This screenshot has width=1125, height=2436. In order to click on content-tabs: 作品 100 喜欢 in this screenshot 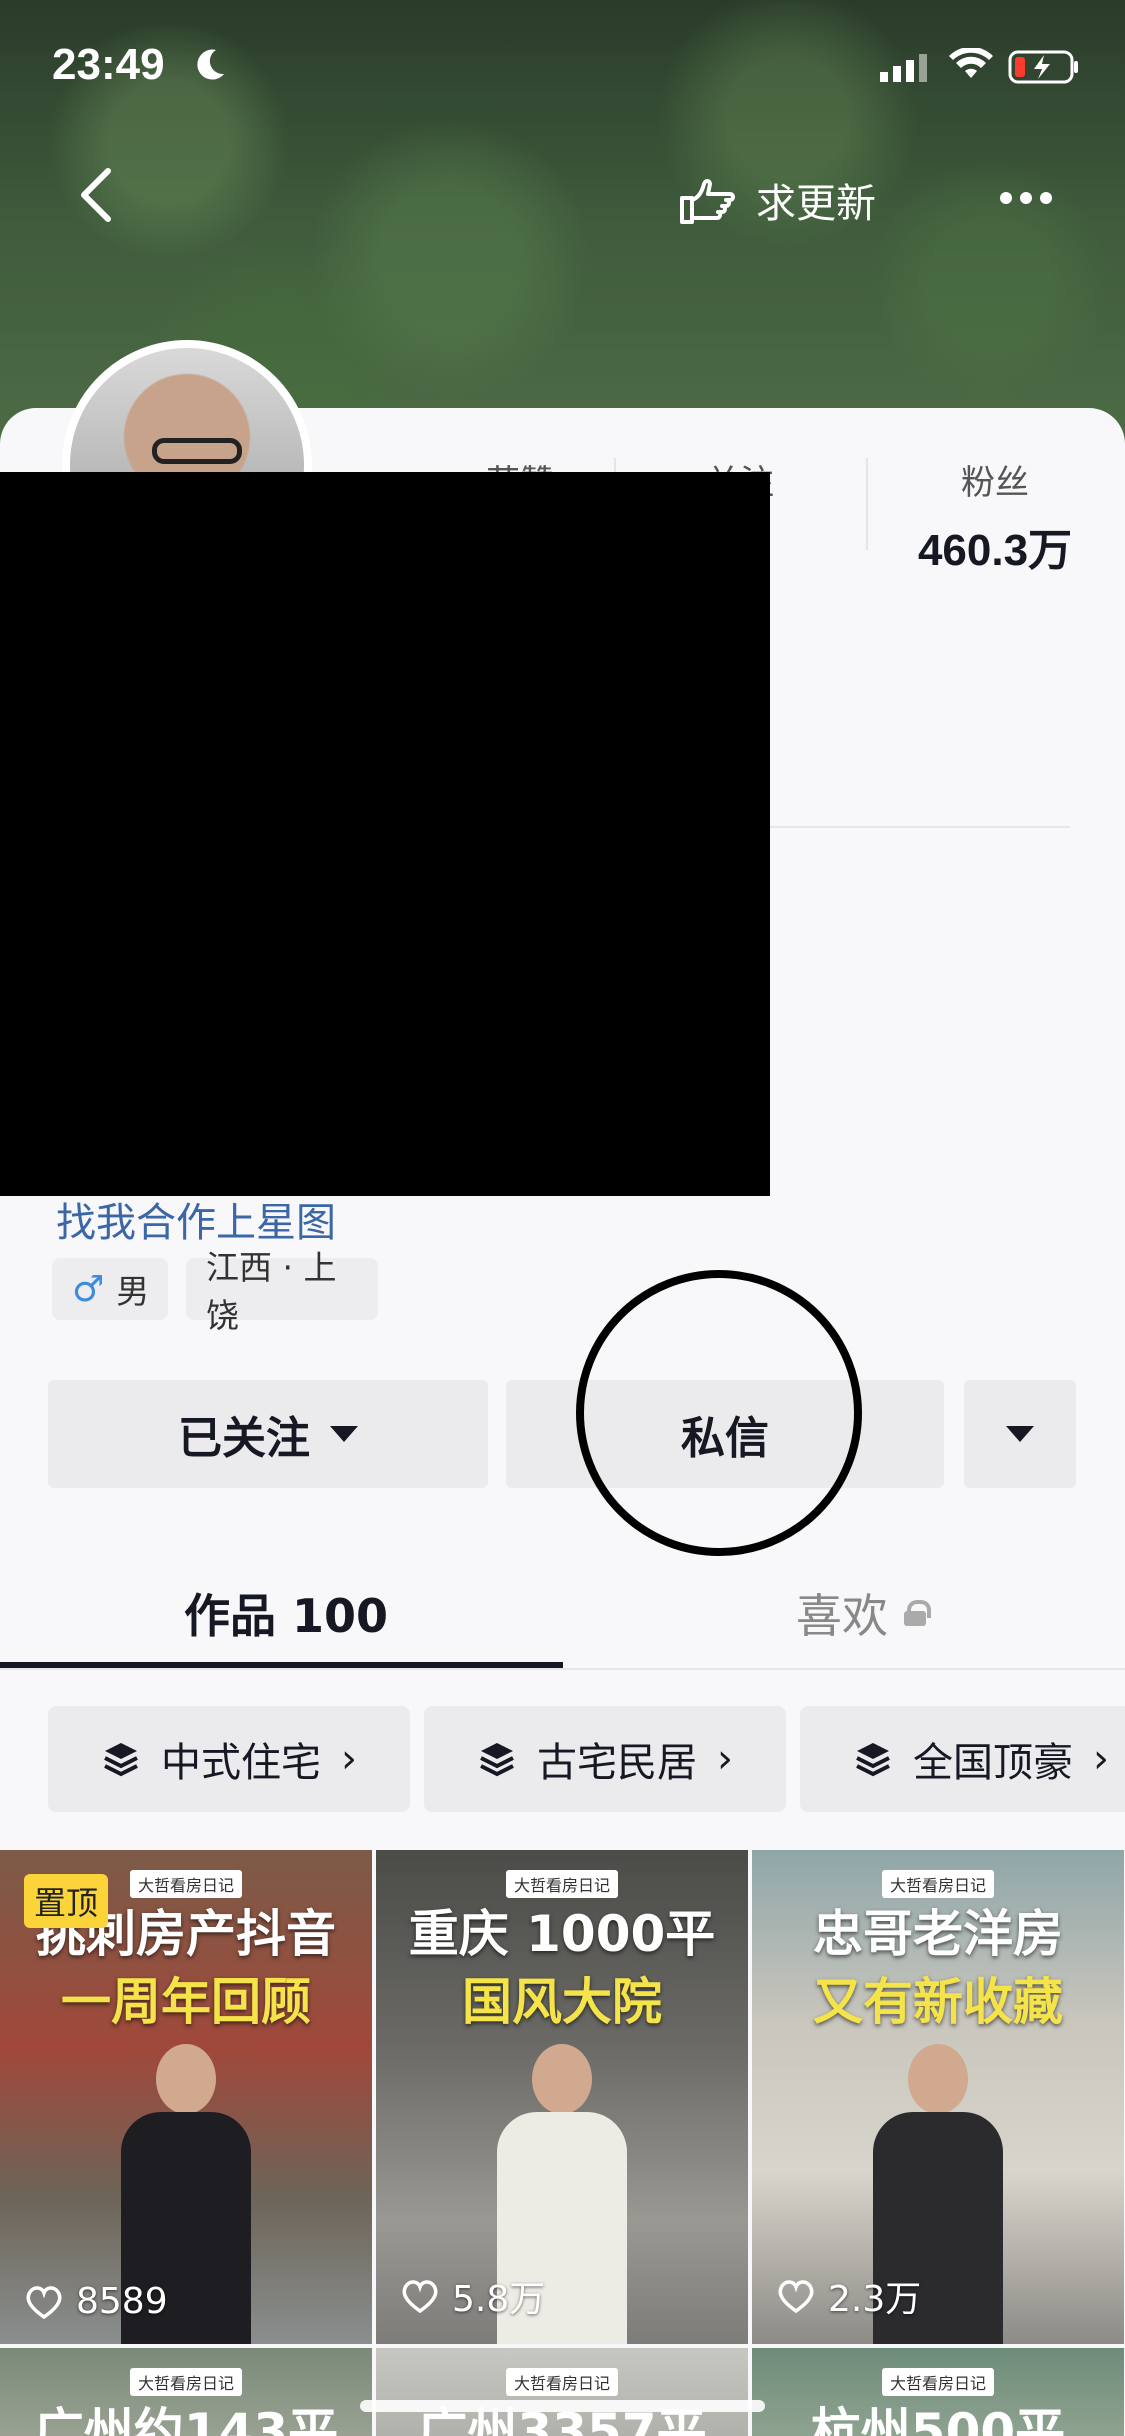, I will do `click(562, 1615)`.